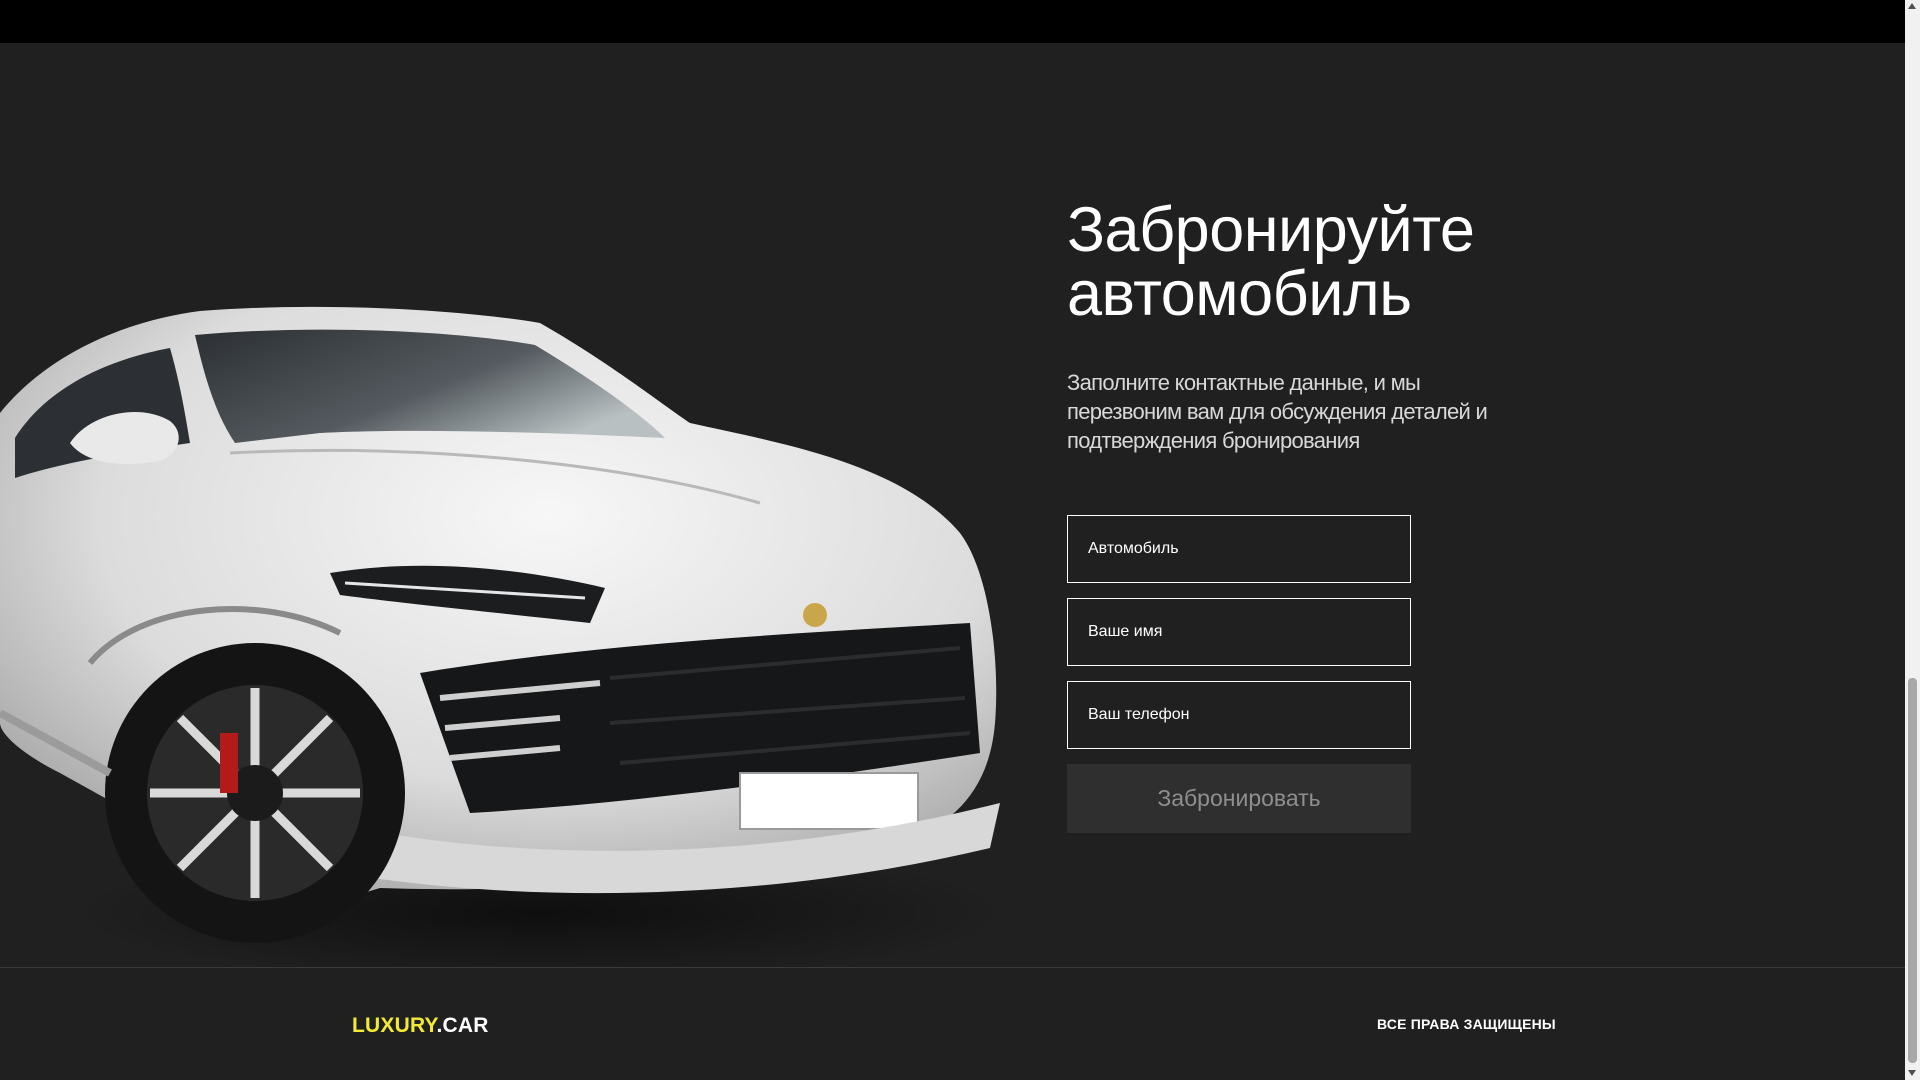 The height and width of the screenshot is (1080, 1920). Describe the element at coordinates (1239, 549) in the screenshot. I see `car-field` at that location.